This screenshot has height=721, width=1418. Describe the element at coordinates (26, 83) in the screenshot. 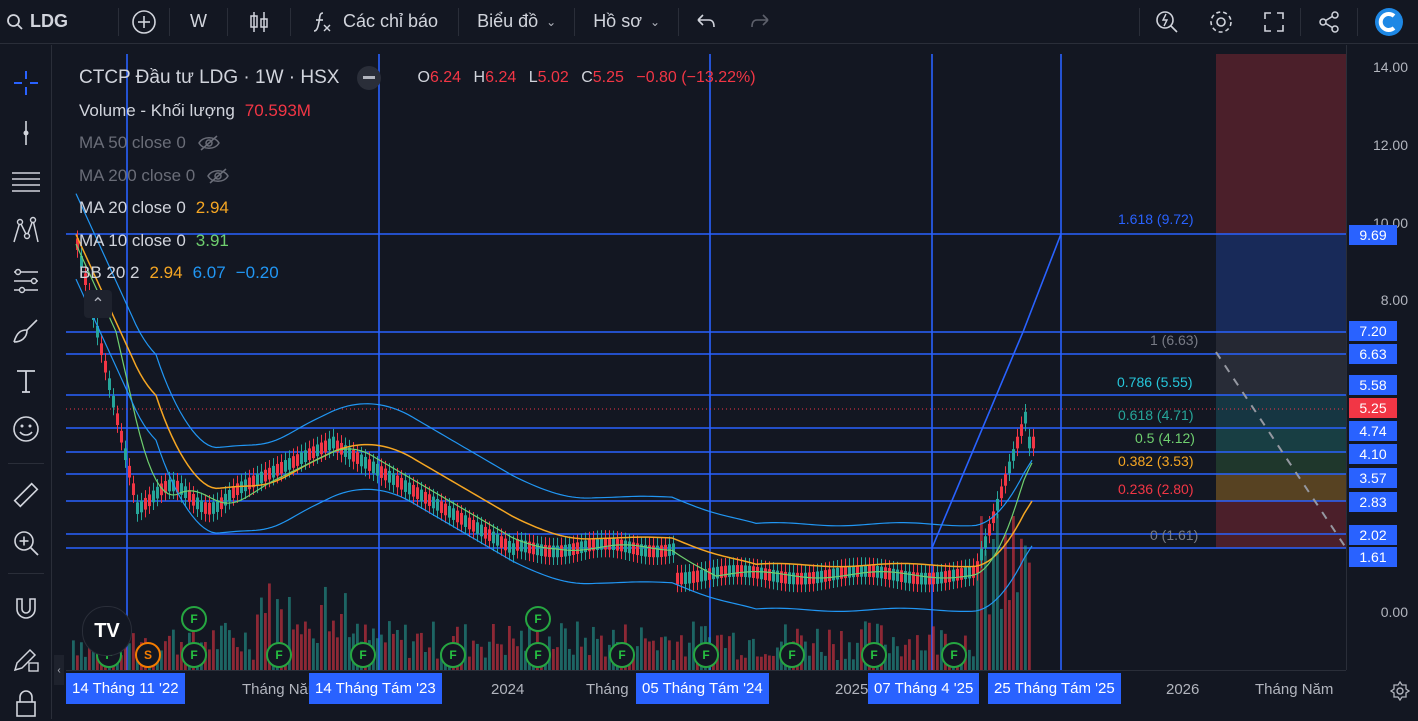

I see `crosshair-tool` at that location.